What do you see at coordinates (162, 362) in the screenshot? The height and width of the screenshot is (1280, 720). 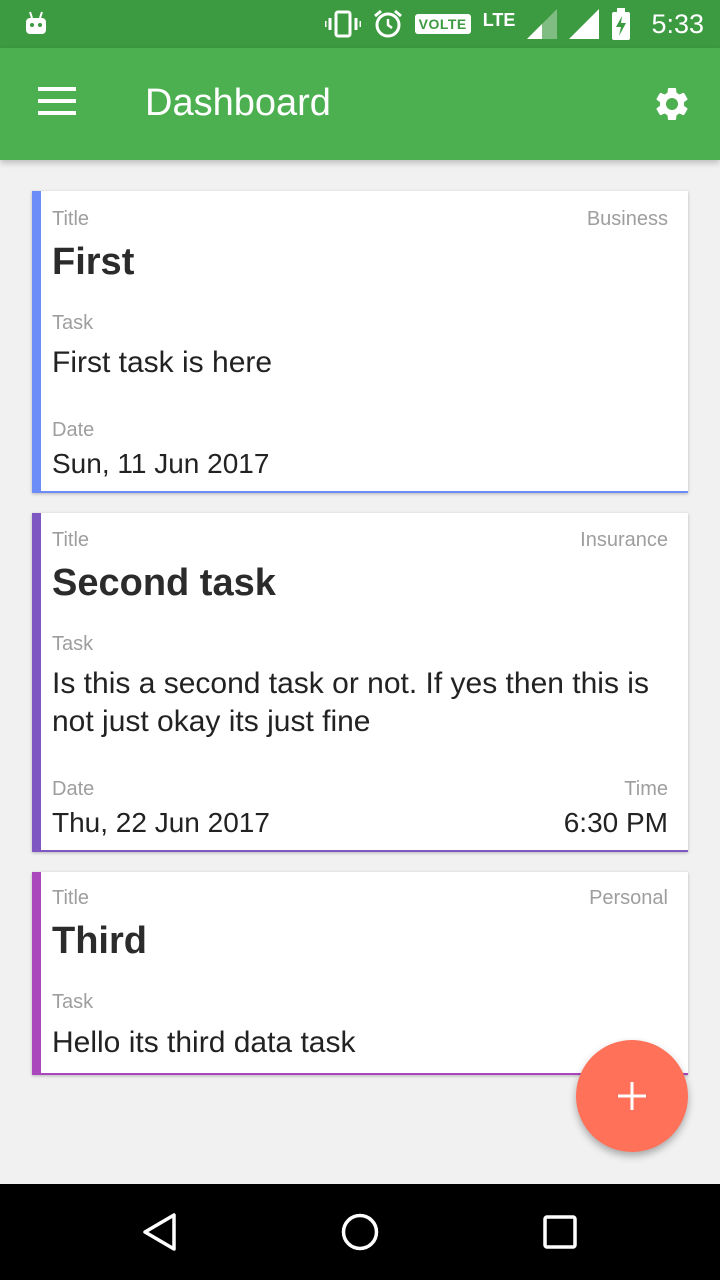 I see `task-text: First task is here` at bounding box center [162, 362].